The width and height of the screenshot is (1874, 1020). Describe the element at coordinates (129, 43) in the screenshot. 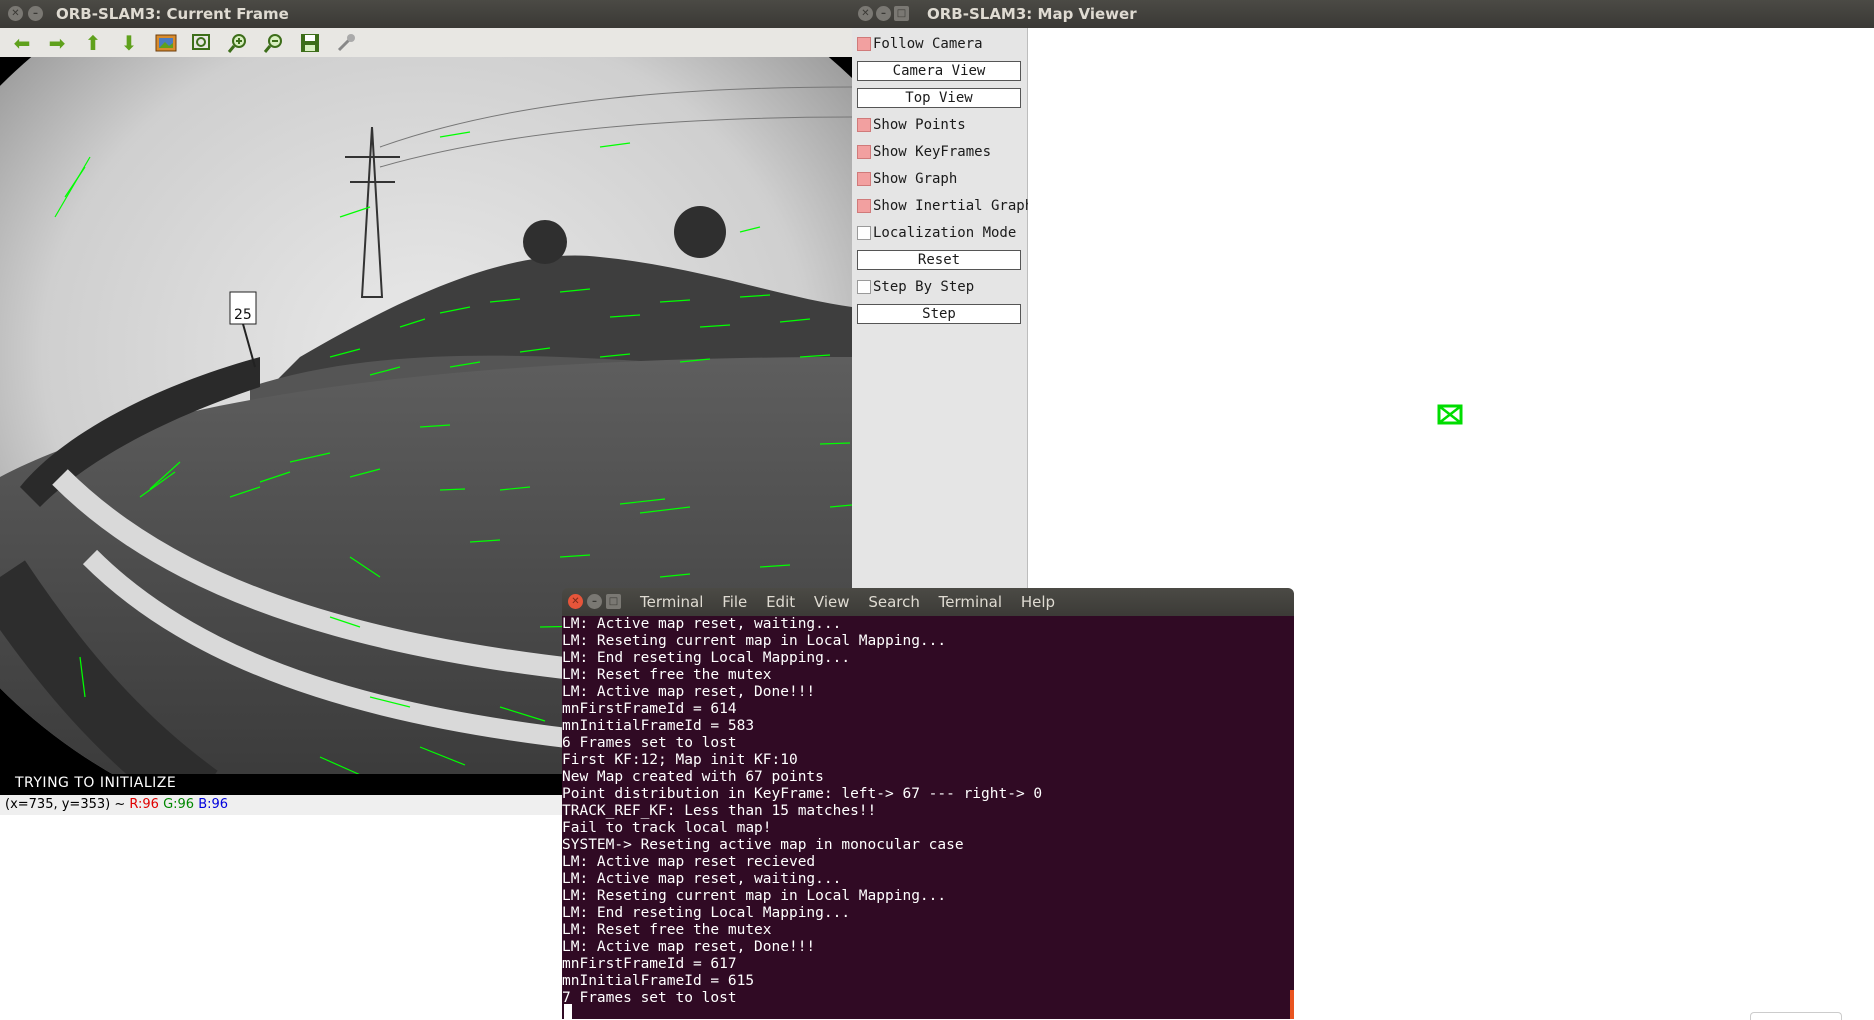

I see `arrow-down-icon: ⬇` at that location.